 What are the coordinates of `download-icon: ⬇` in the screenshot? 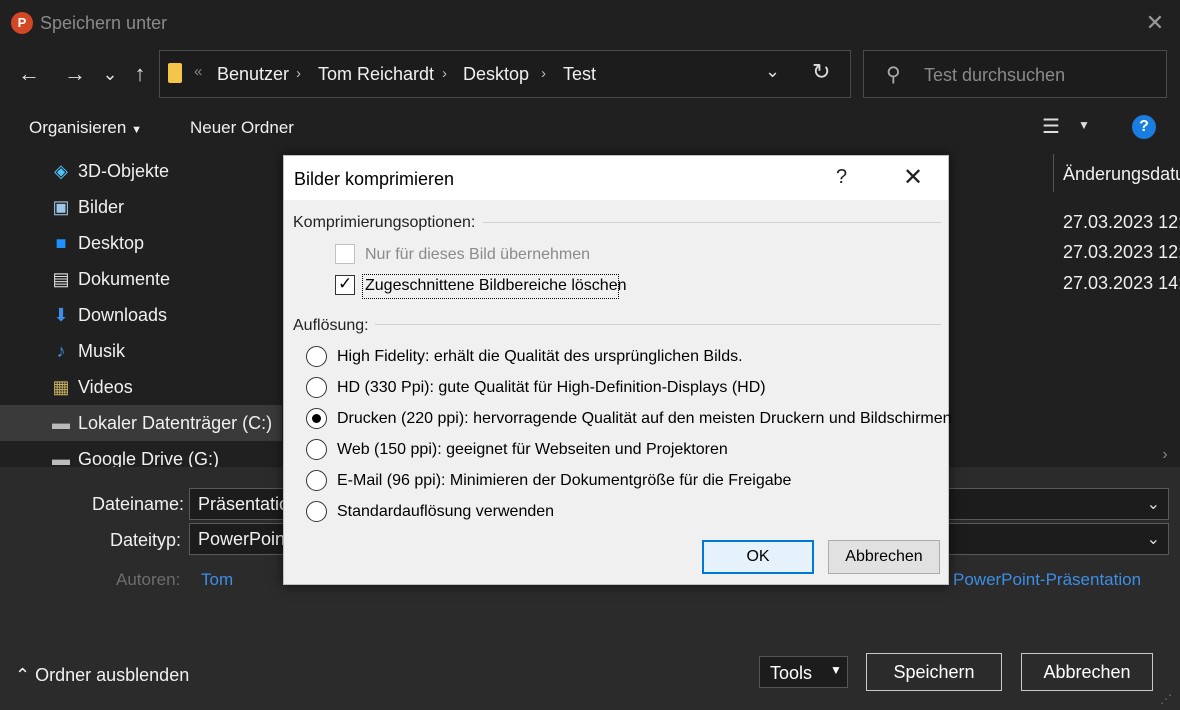 It's located at (61, 315).